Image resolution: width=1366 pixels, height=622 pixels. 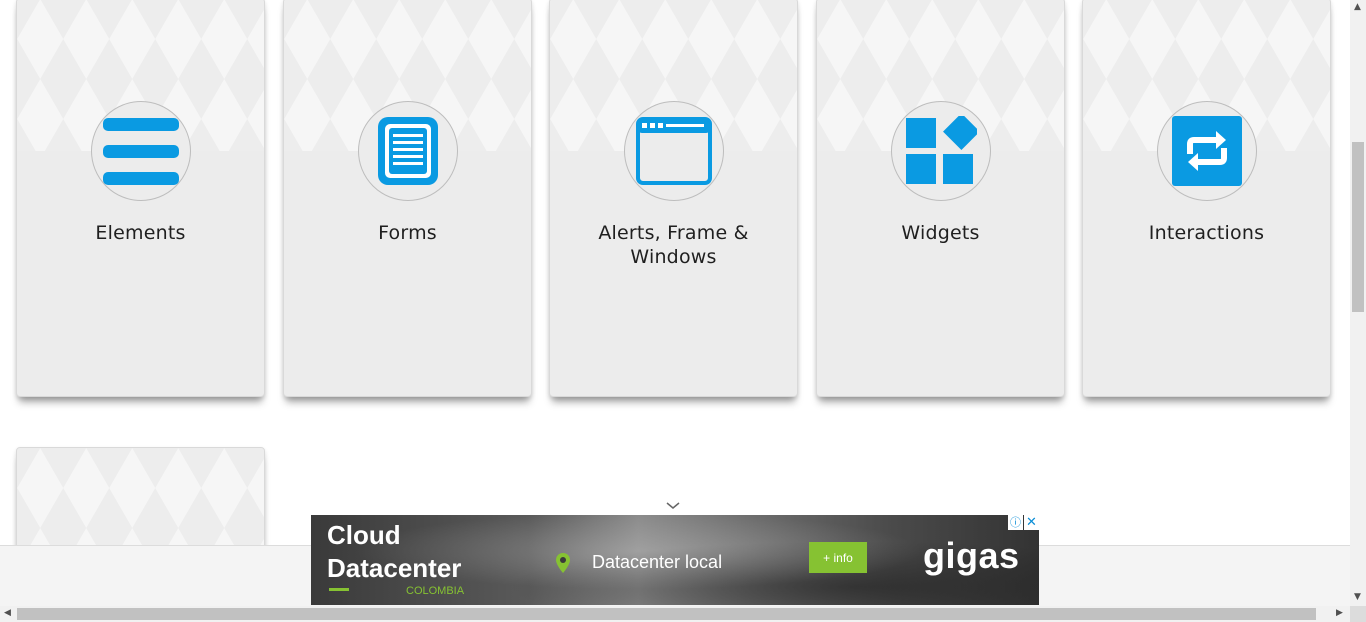 What do you see at coordinates (838, 557) in the screenshot?
I see `ad-more-info-button: + info` at bounding box center [838, 557].